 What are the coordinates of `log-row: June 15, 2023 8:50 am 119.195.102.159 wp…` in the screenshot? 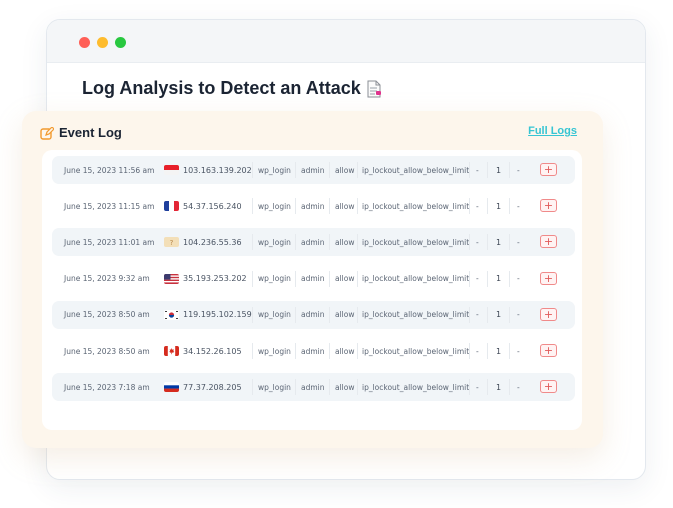 It's located at (313, 314).